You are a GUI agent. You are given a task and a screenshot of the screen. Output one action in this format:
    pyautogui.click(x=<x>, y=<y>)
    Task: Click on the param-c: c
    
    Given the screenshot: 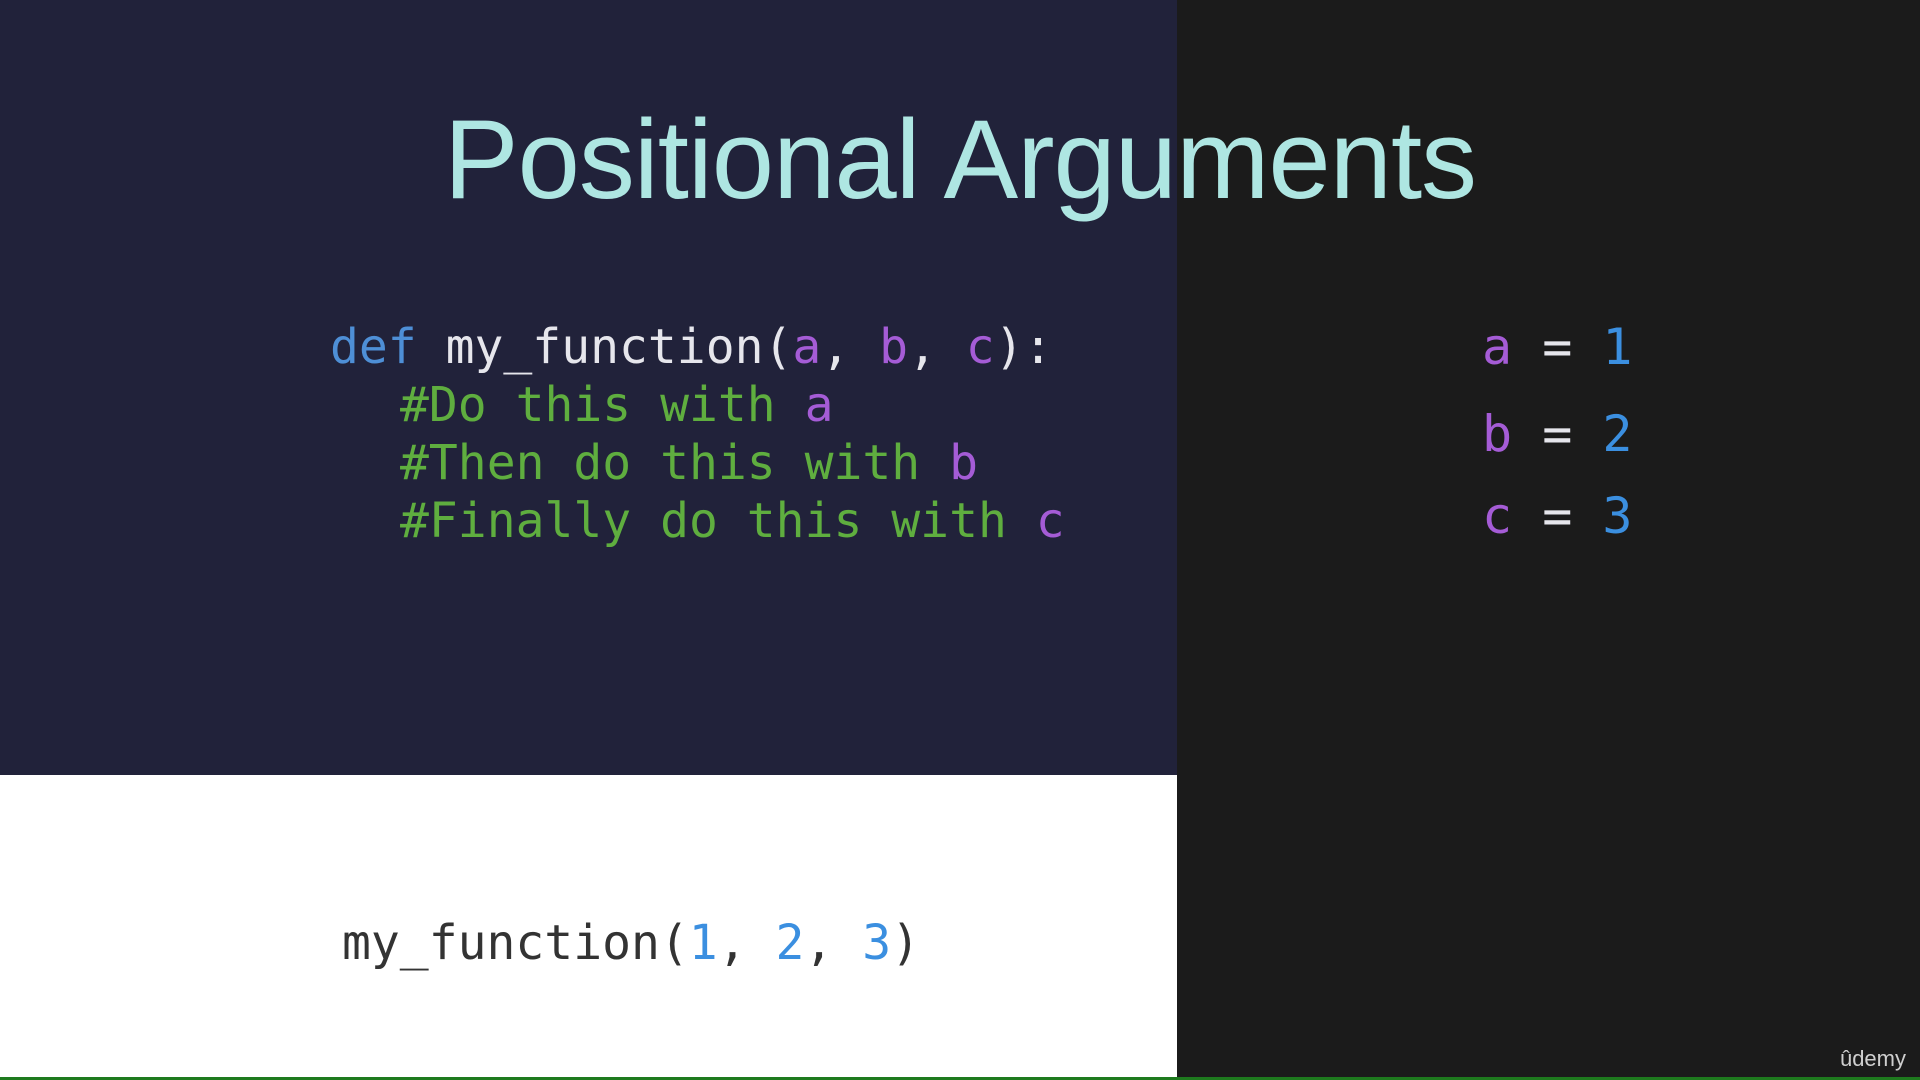 What is the action you would take?
    pyautogui.click(x=980, y=347)
    